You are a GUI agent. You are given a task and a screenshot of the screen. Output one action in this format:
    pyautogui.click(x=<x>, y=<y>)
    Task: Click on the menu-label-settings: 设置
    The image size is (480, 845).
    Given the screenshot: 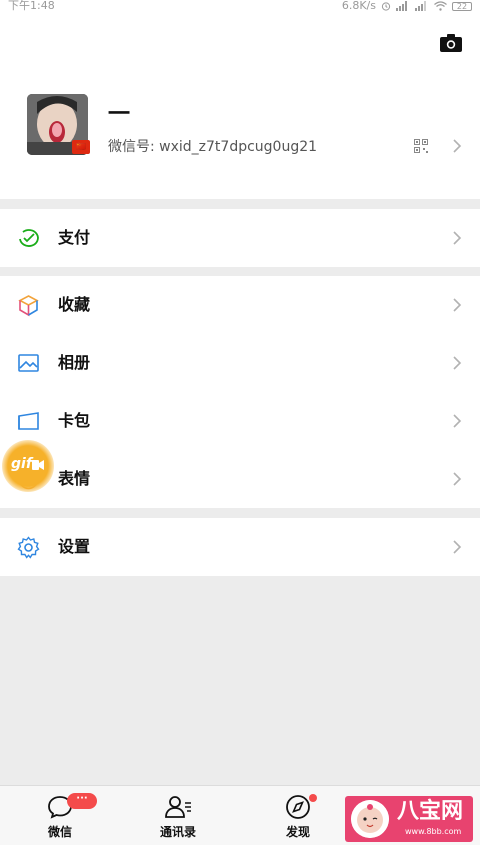 What is the action you would take?
    pyautogui.click(x=74, y=546)
    